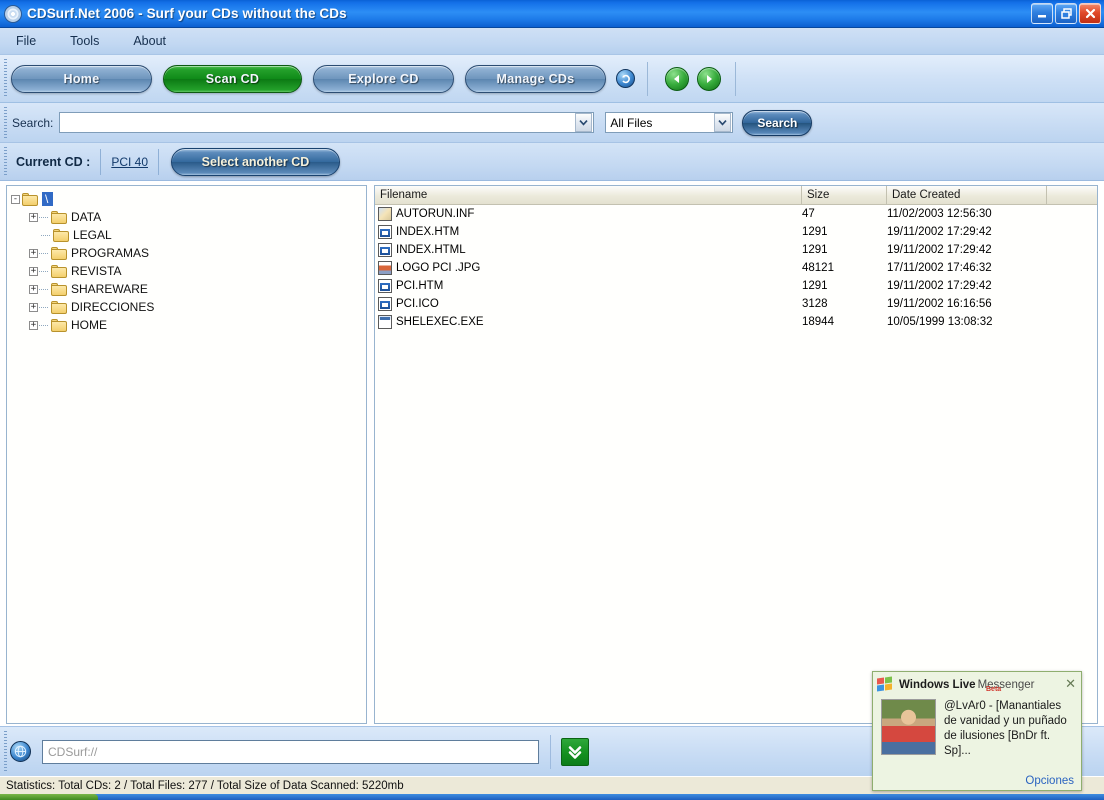  Describe the element at coordinates (86, 217) in the screenshot. I see `tree-item-label: DATA` at that location.